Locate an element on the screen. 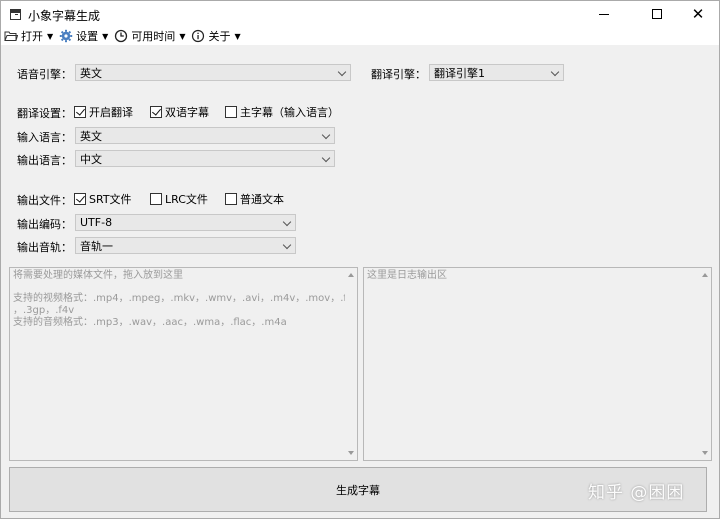 This screenshot has width=720, height=519. menu-settings-label: 设置 is located at coordinates (87, 36).